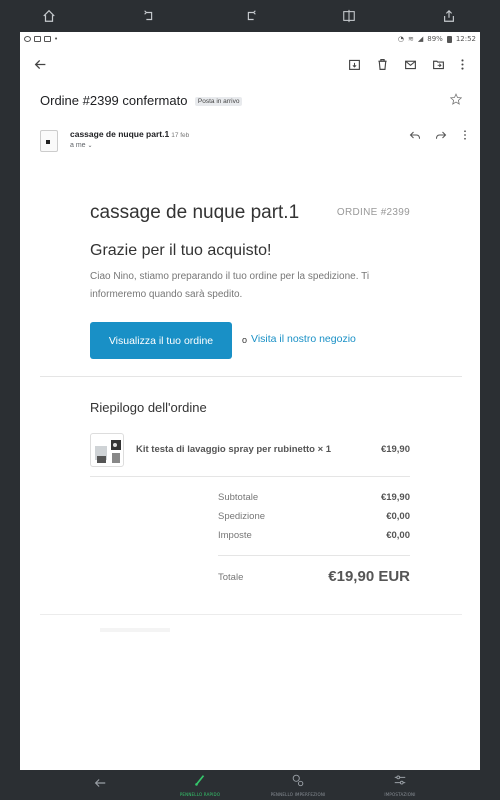  Describe the element at coordinates (161, 340) in the screenshot. I see `view-order-button: Visualizza il tuo ordine` at that location.